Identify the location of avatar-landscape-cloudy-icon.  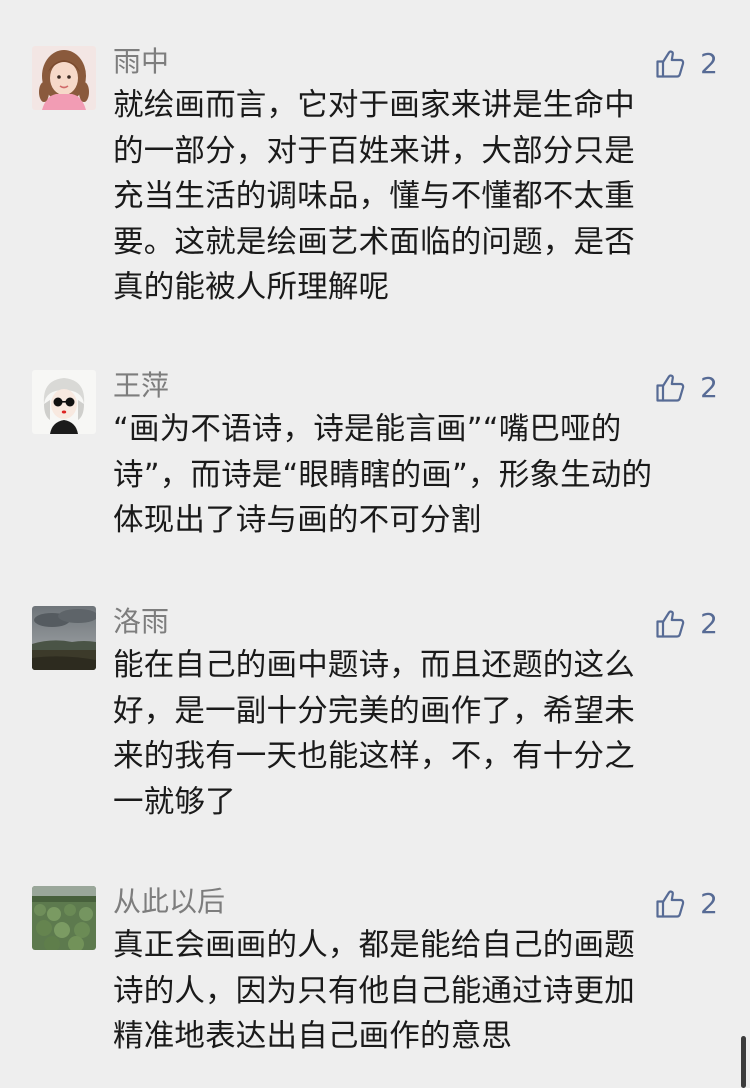
(64, 638).